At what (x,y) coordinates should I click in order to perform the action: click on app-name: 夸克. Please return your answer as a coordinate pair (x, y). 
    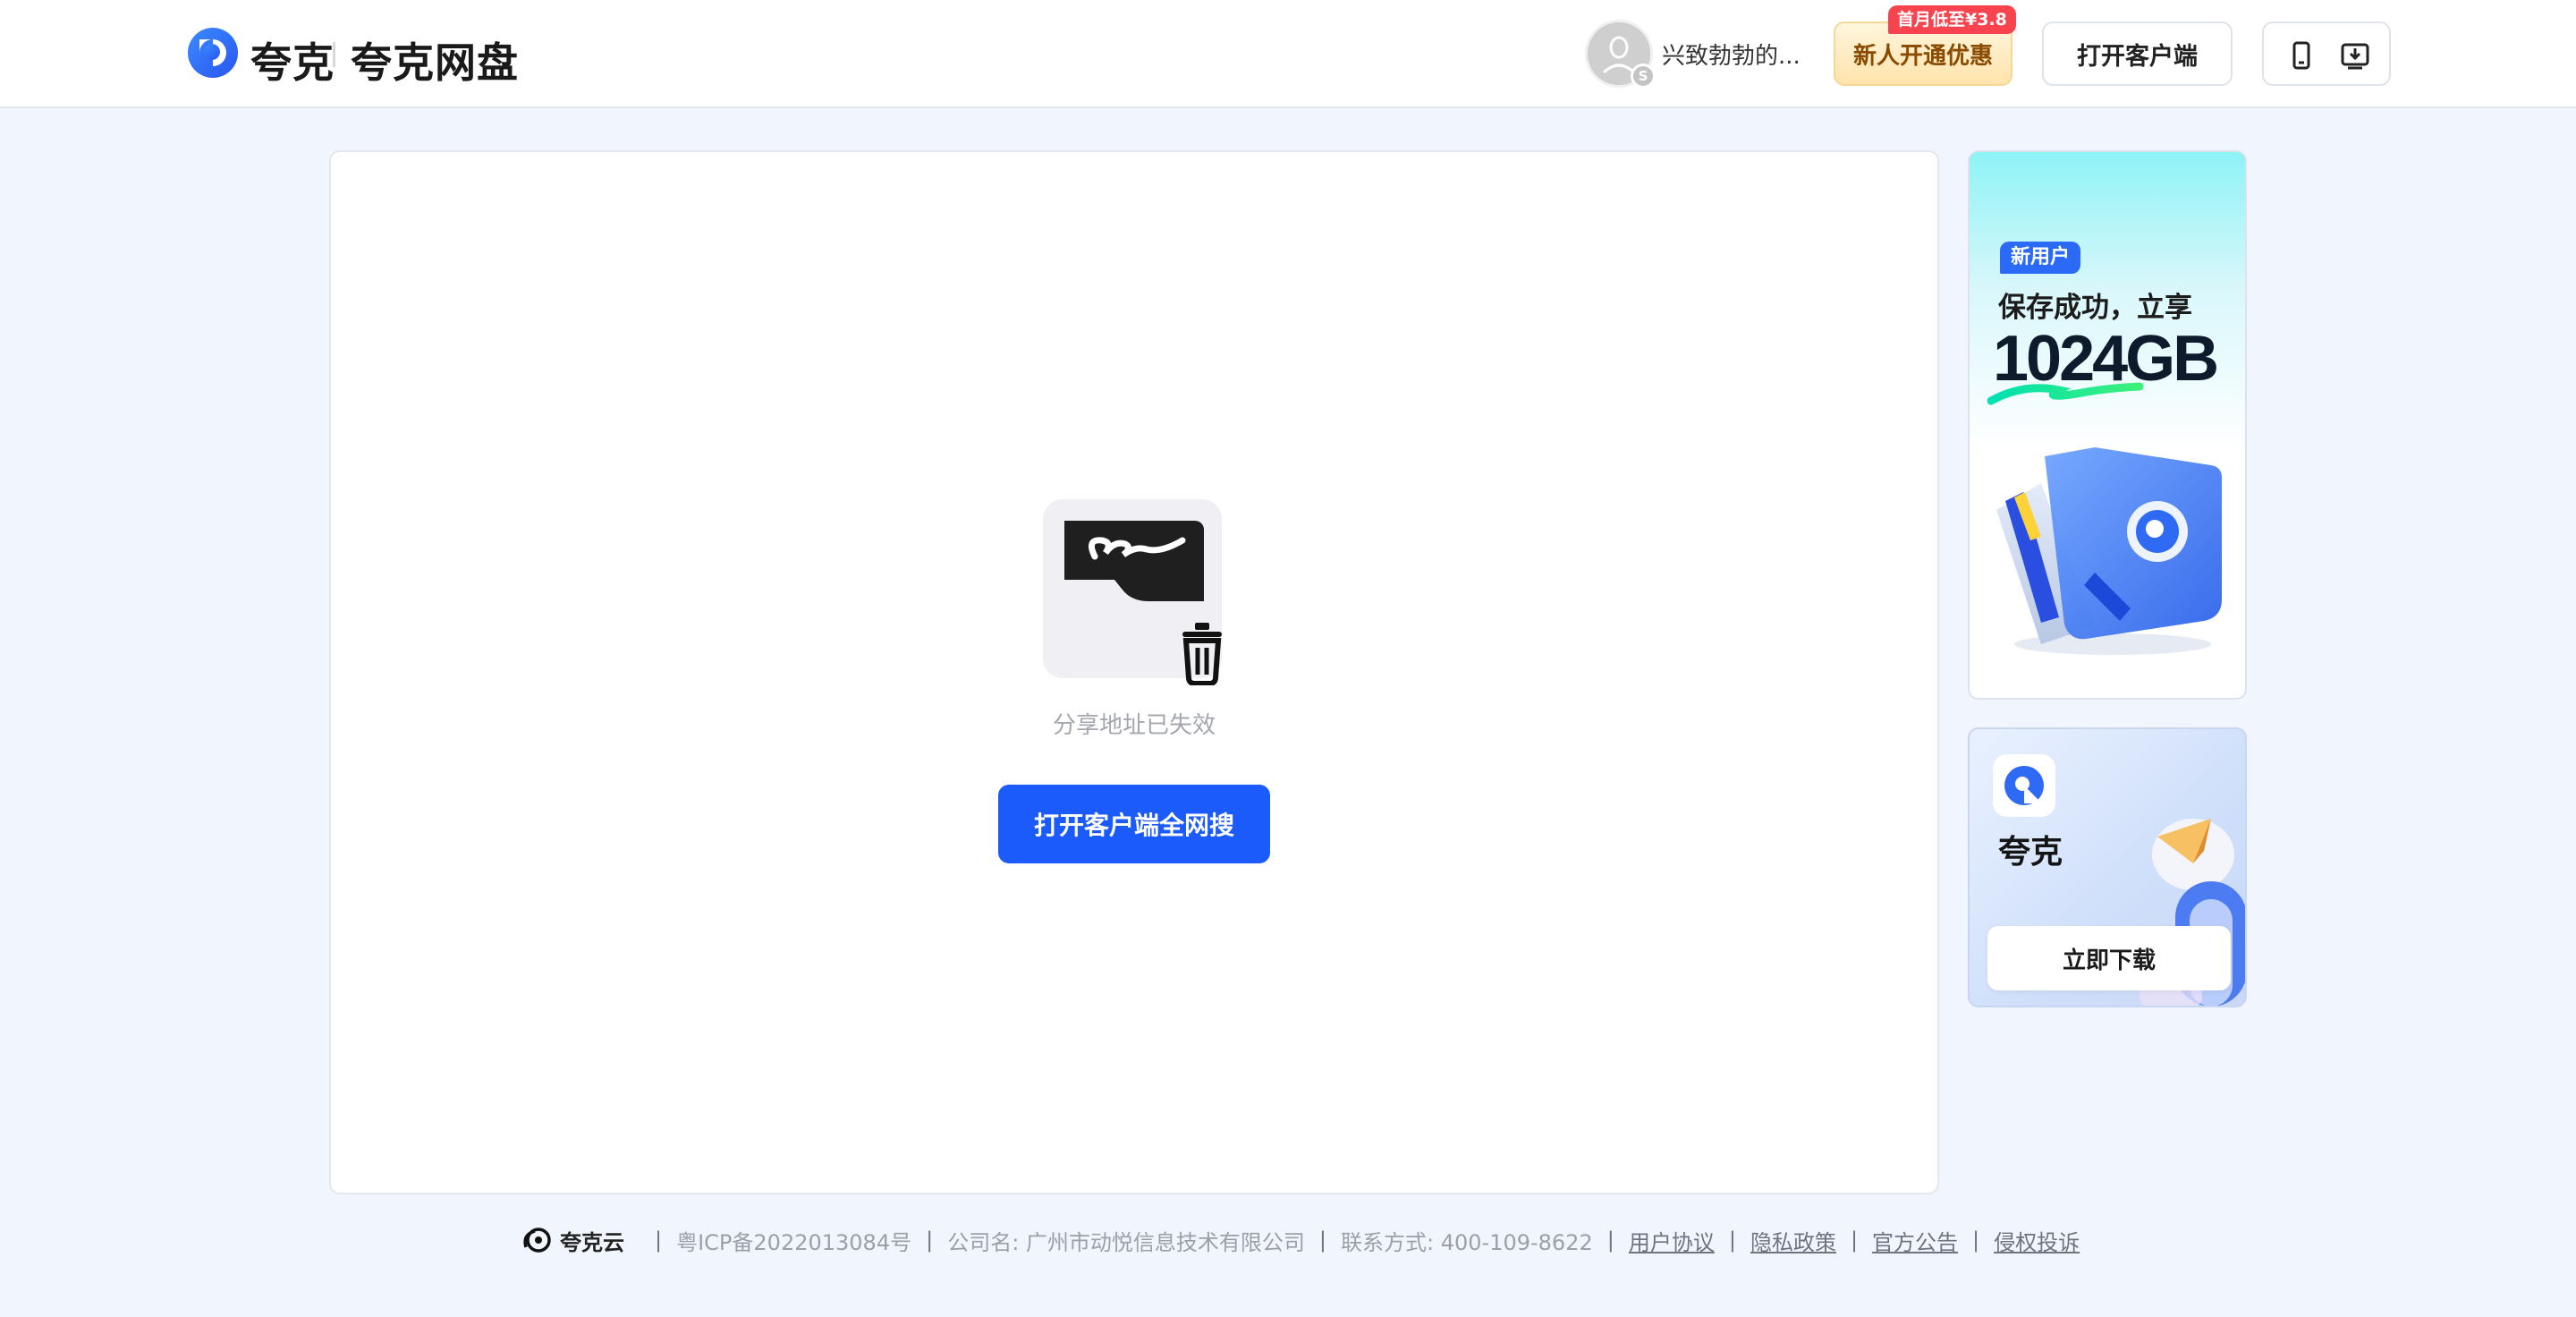
    Looking at the image, I should click on (2030, 853).